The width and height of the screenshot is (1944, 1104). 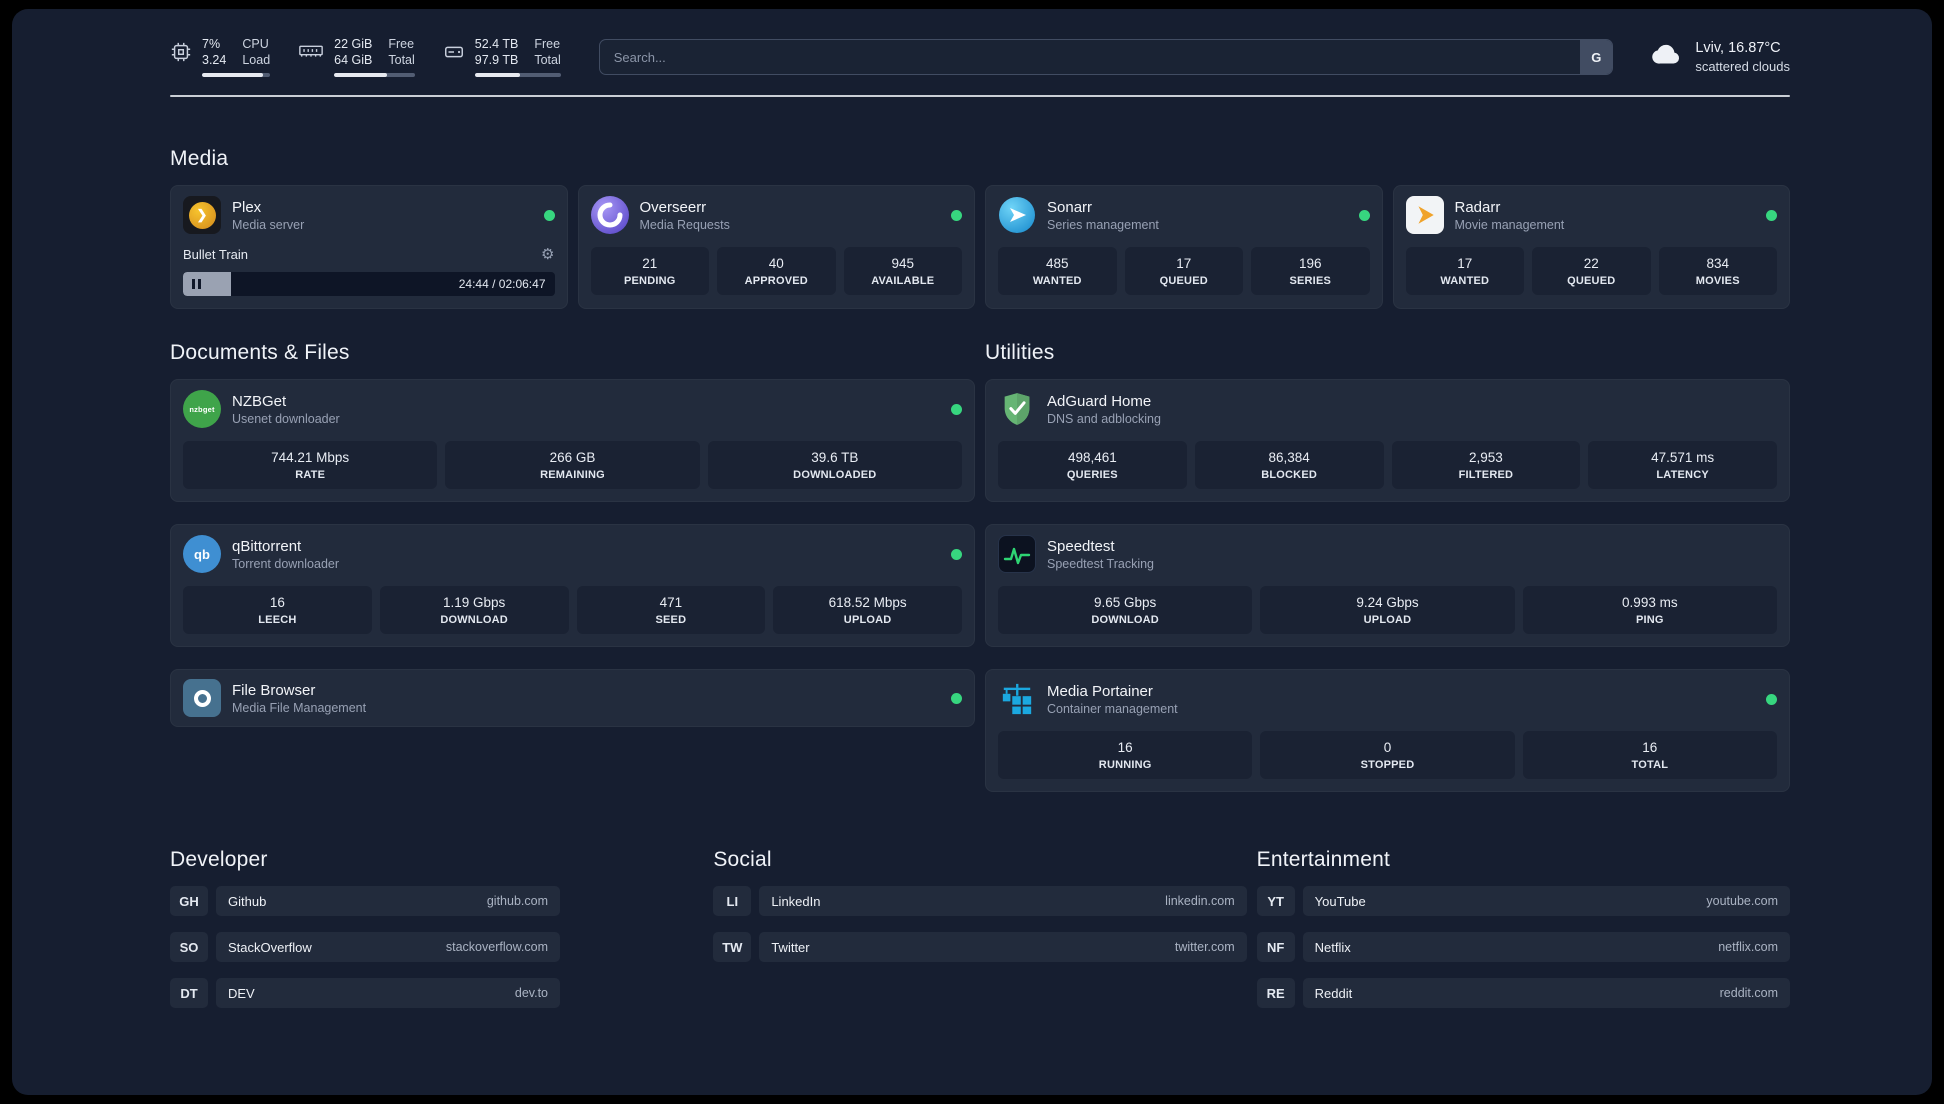 What do you see at coordinates (1667, 57) in the screenshot?
I see `cloud-icon` at bounding box center [1667, 57].